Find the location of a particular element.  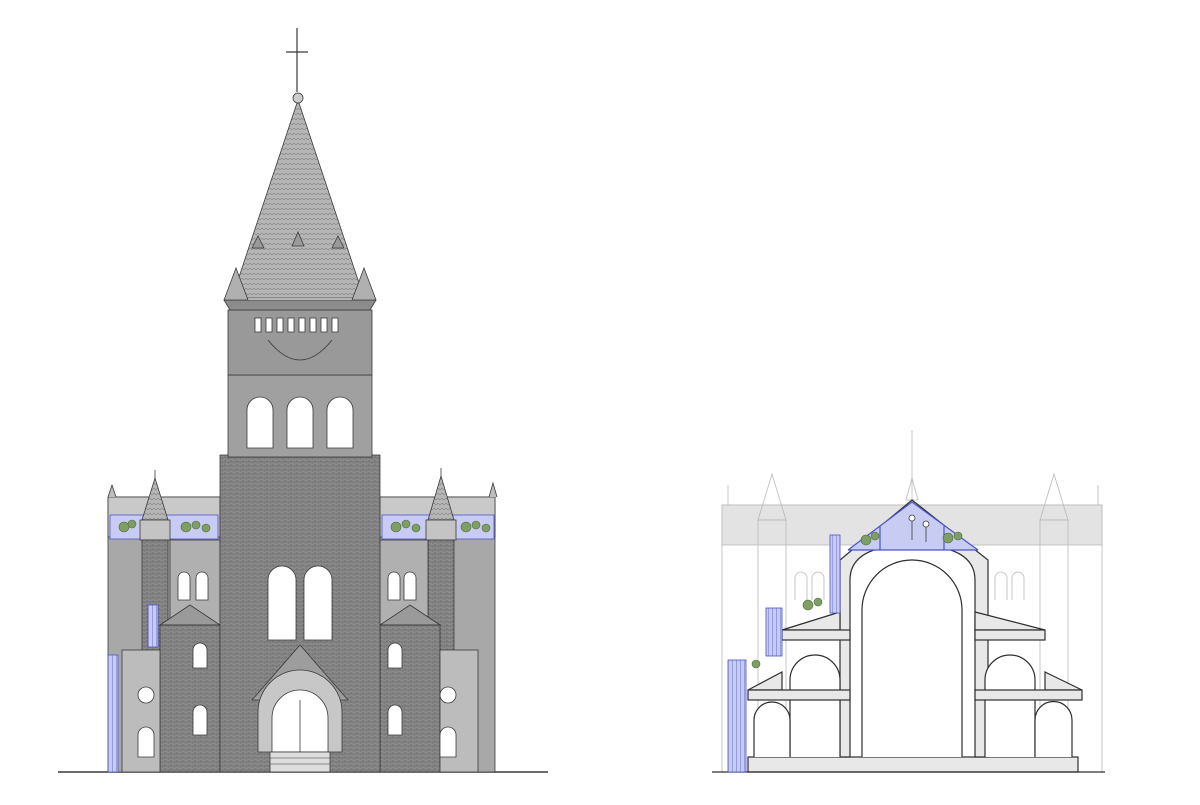

spire is located at coordinates (300, 201).